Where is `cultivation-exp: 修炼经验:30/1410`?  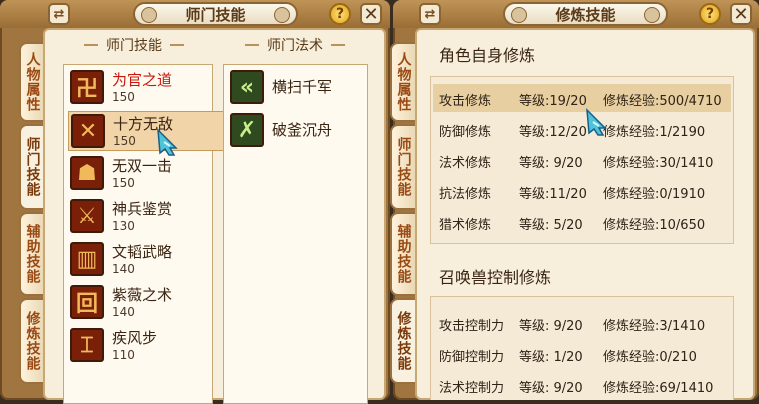 cultivation-exp: 修炼经验:30/1410 is located at coordinates (658, 163).